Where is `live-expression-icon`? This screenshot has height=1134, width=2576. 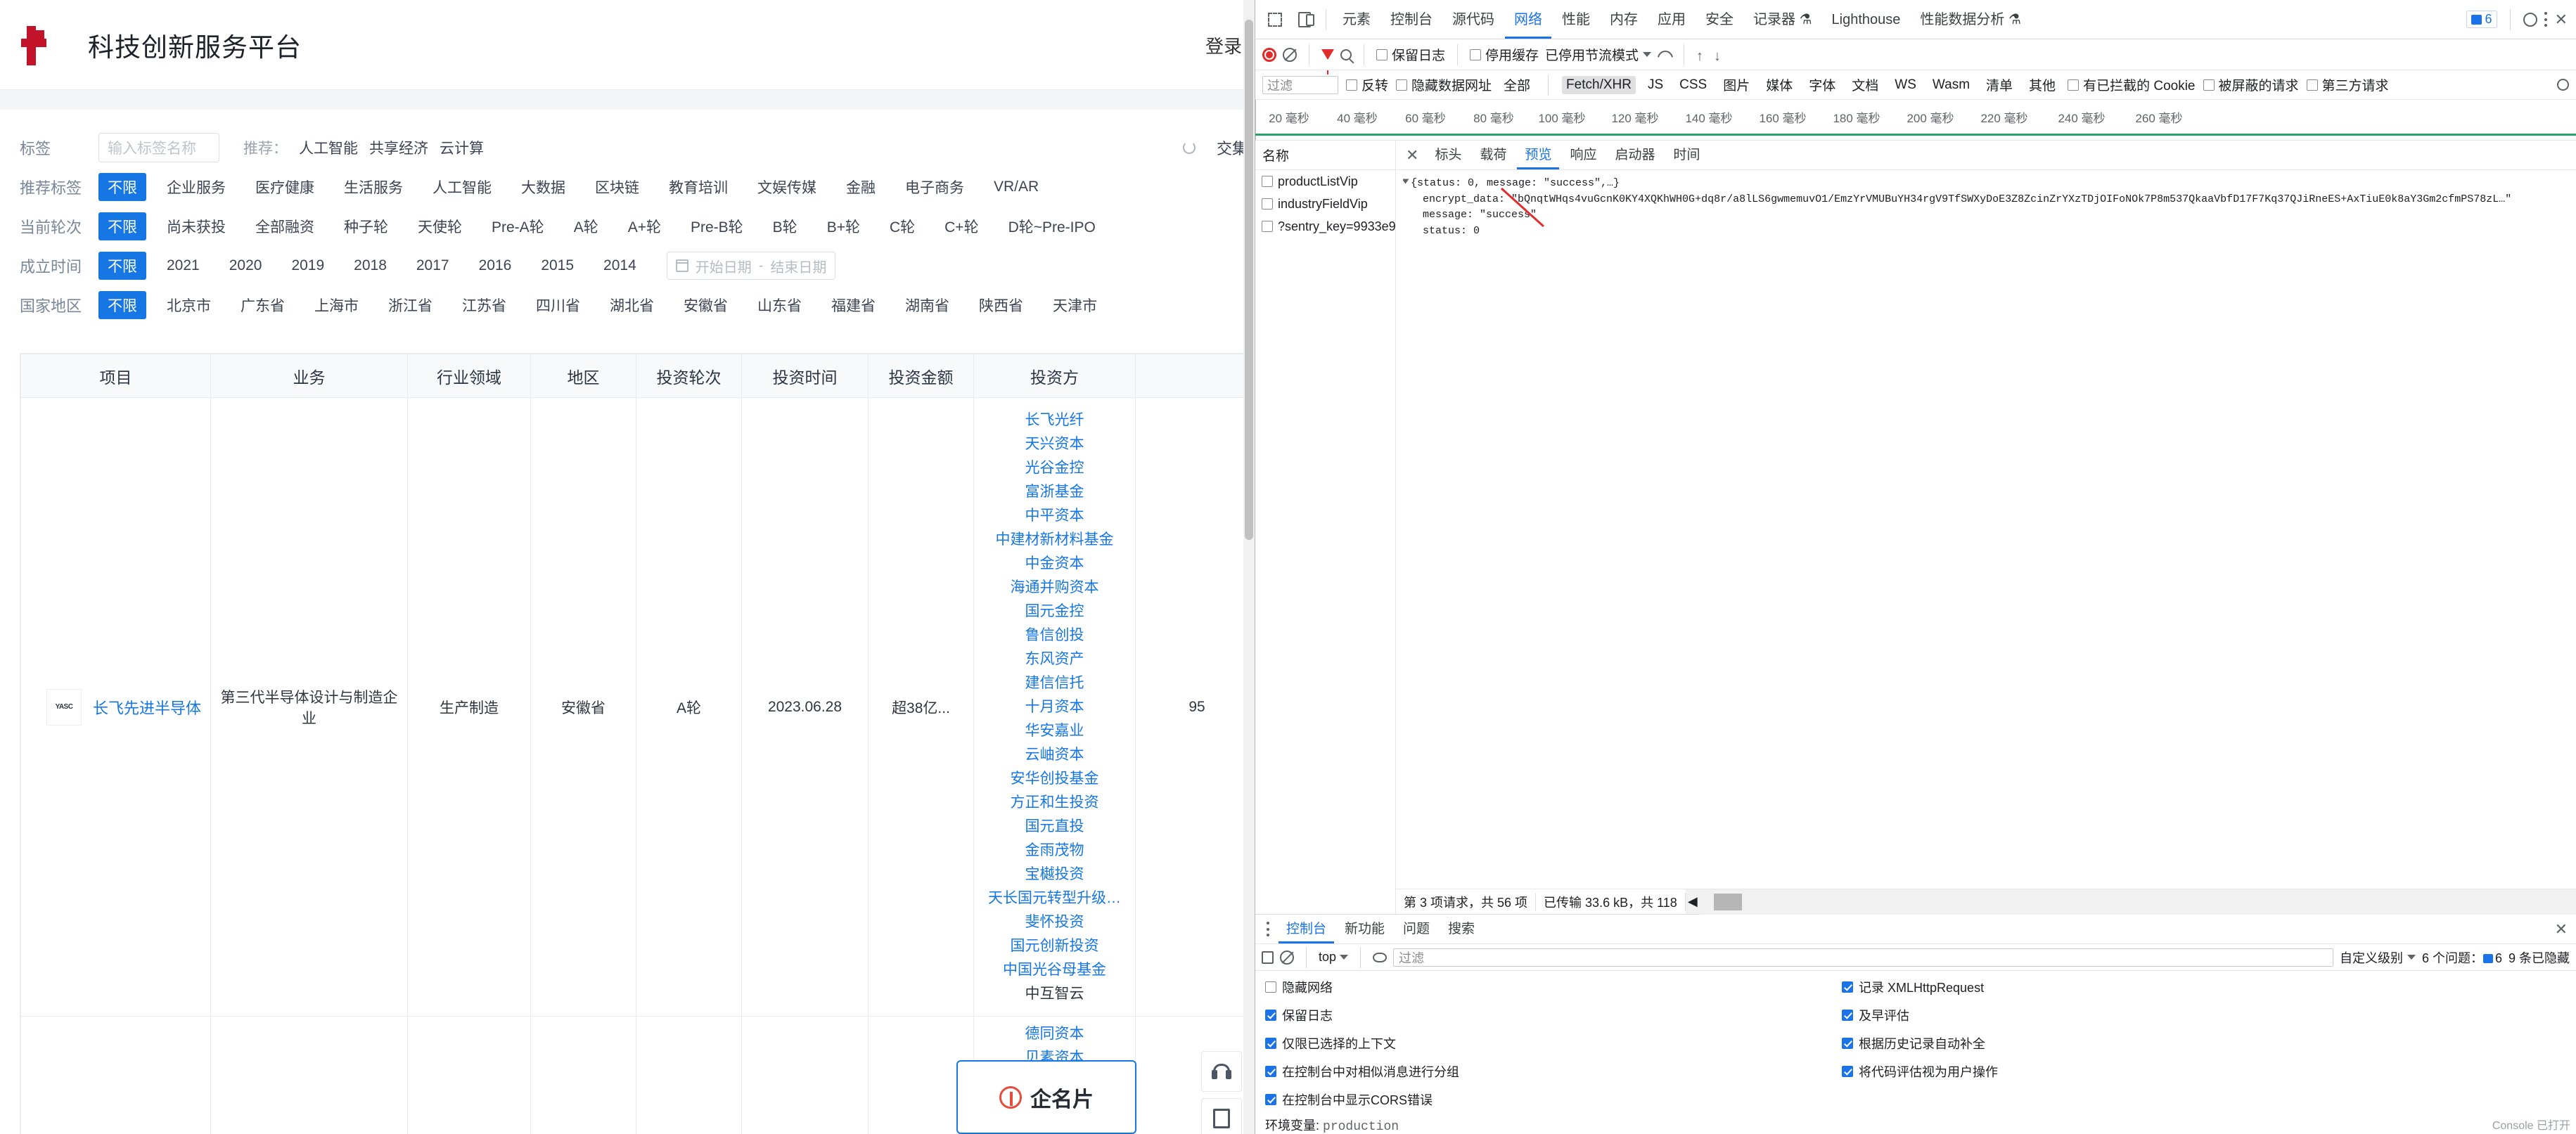 live-expression-icon is located at coordinates (1380, 957).